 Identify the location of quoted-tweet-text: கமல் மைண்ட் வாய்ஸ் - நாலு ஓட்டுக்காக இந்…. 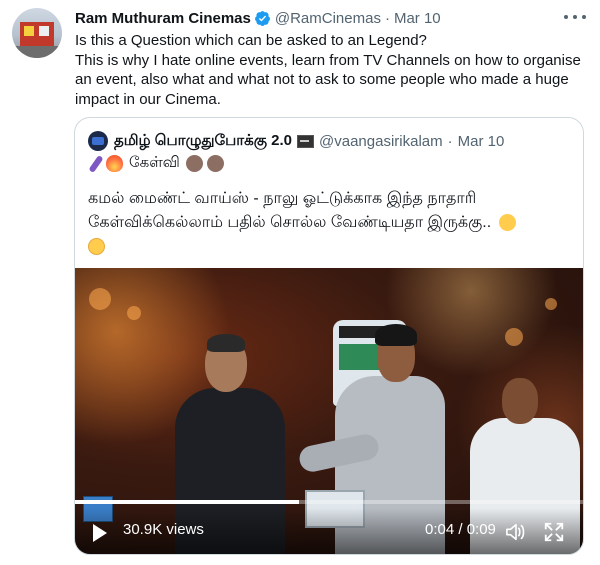
(330, 223).